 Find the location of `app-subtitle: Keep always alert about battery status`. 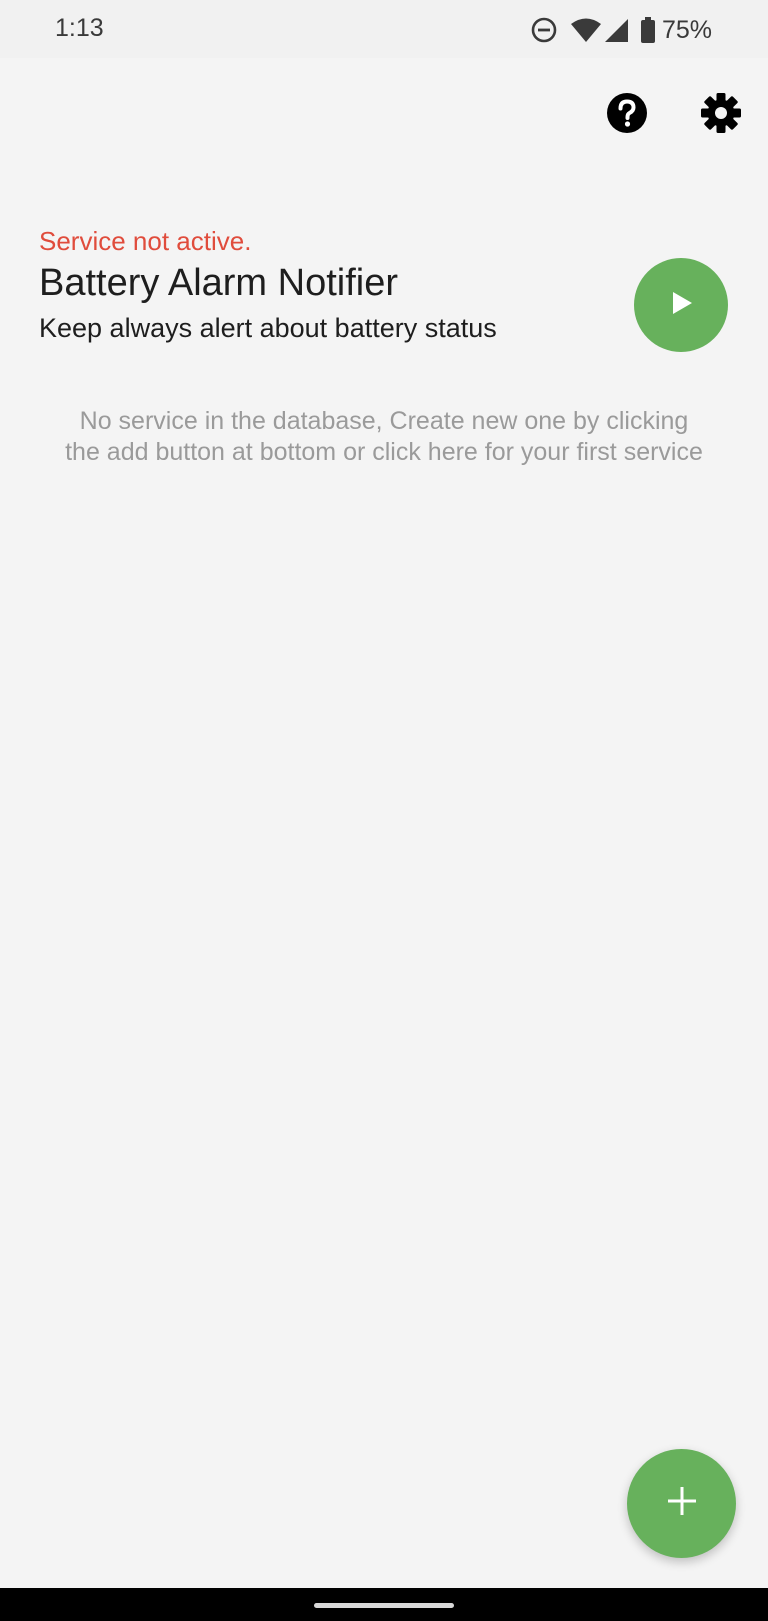

app-subtitle: Keep always alert about battery status is located at coordinates (268, 328).